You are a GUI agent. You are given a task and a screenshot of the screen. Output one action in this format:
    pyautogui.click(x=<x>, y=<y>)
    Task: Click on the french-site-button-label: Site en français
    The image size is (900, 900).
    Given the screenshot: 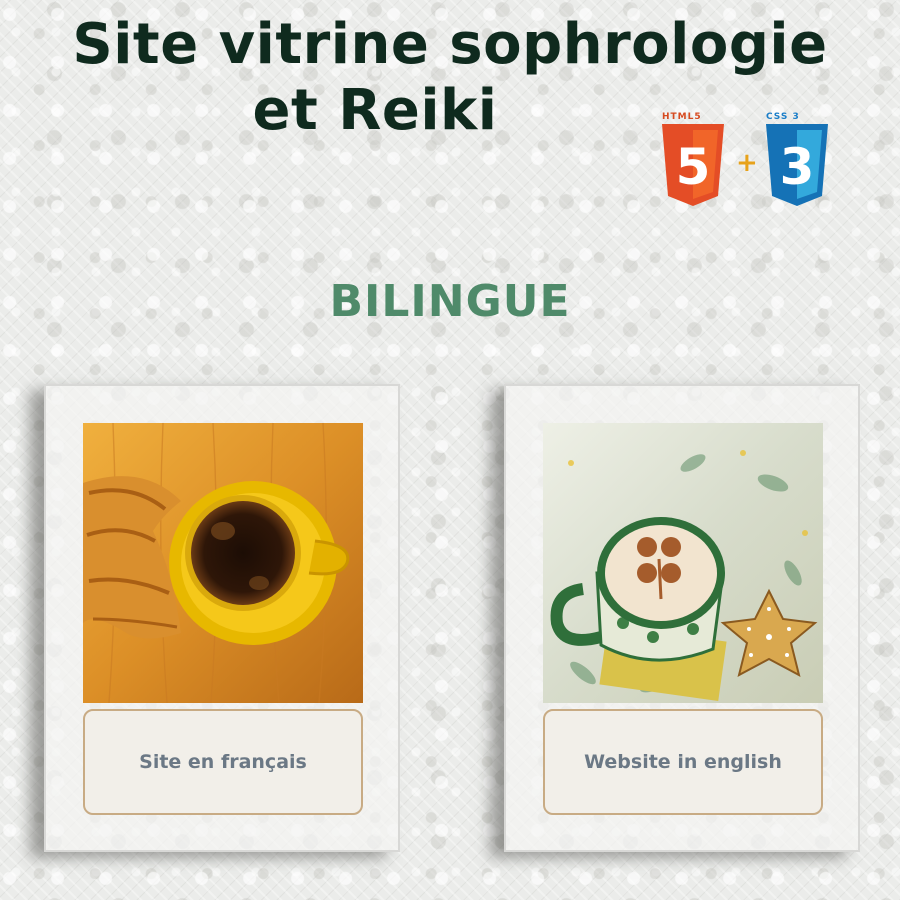 What is the action you would take?
    pyautogui.click(x=223, y=762)
    